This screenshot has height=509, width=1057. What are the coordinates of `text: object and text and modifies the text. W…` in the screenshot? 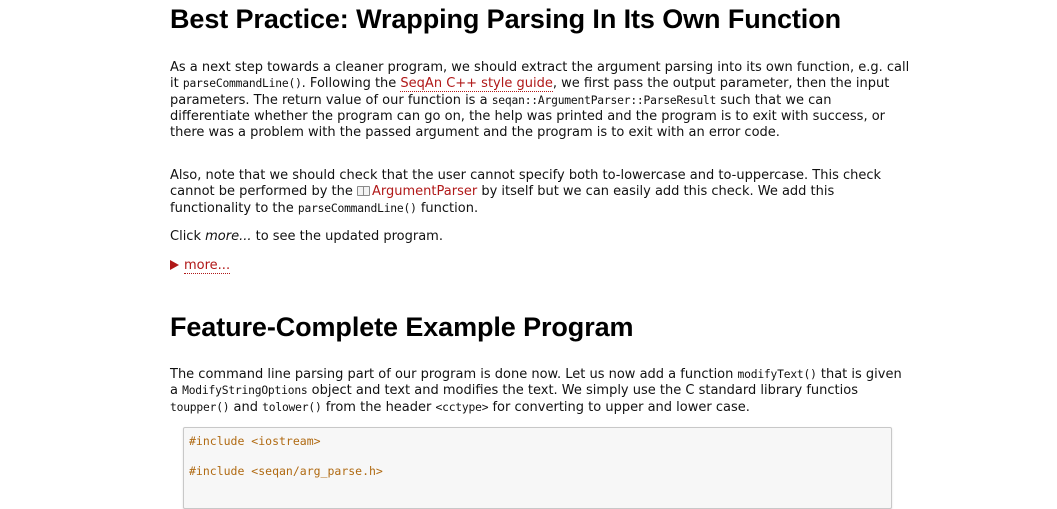 It's located at (582, 391).